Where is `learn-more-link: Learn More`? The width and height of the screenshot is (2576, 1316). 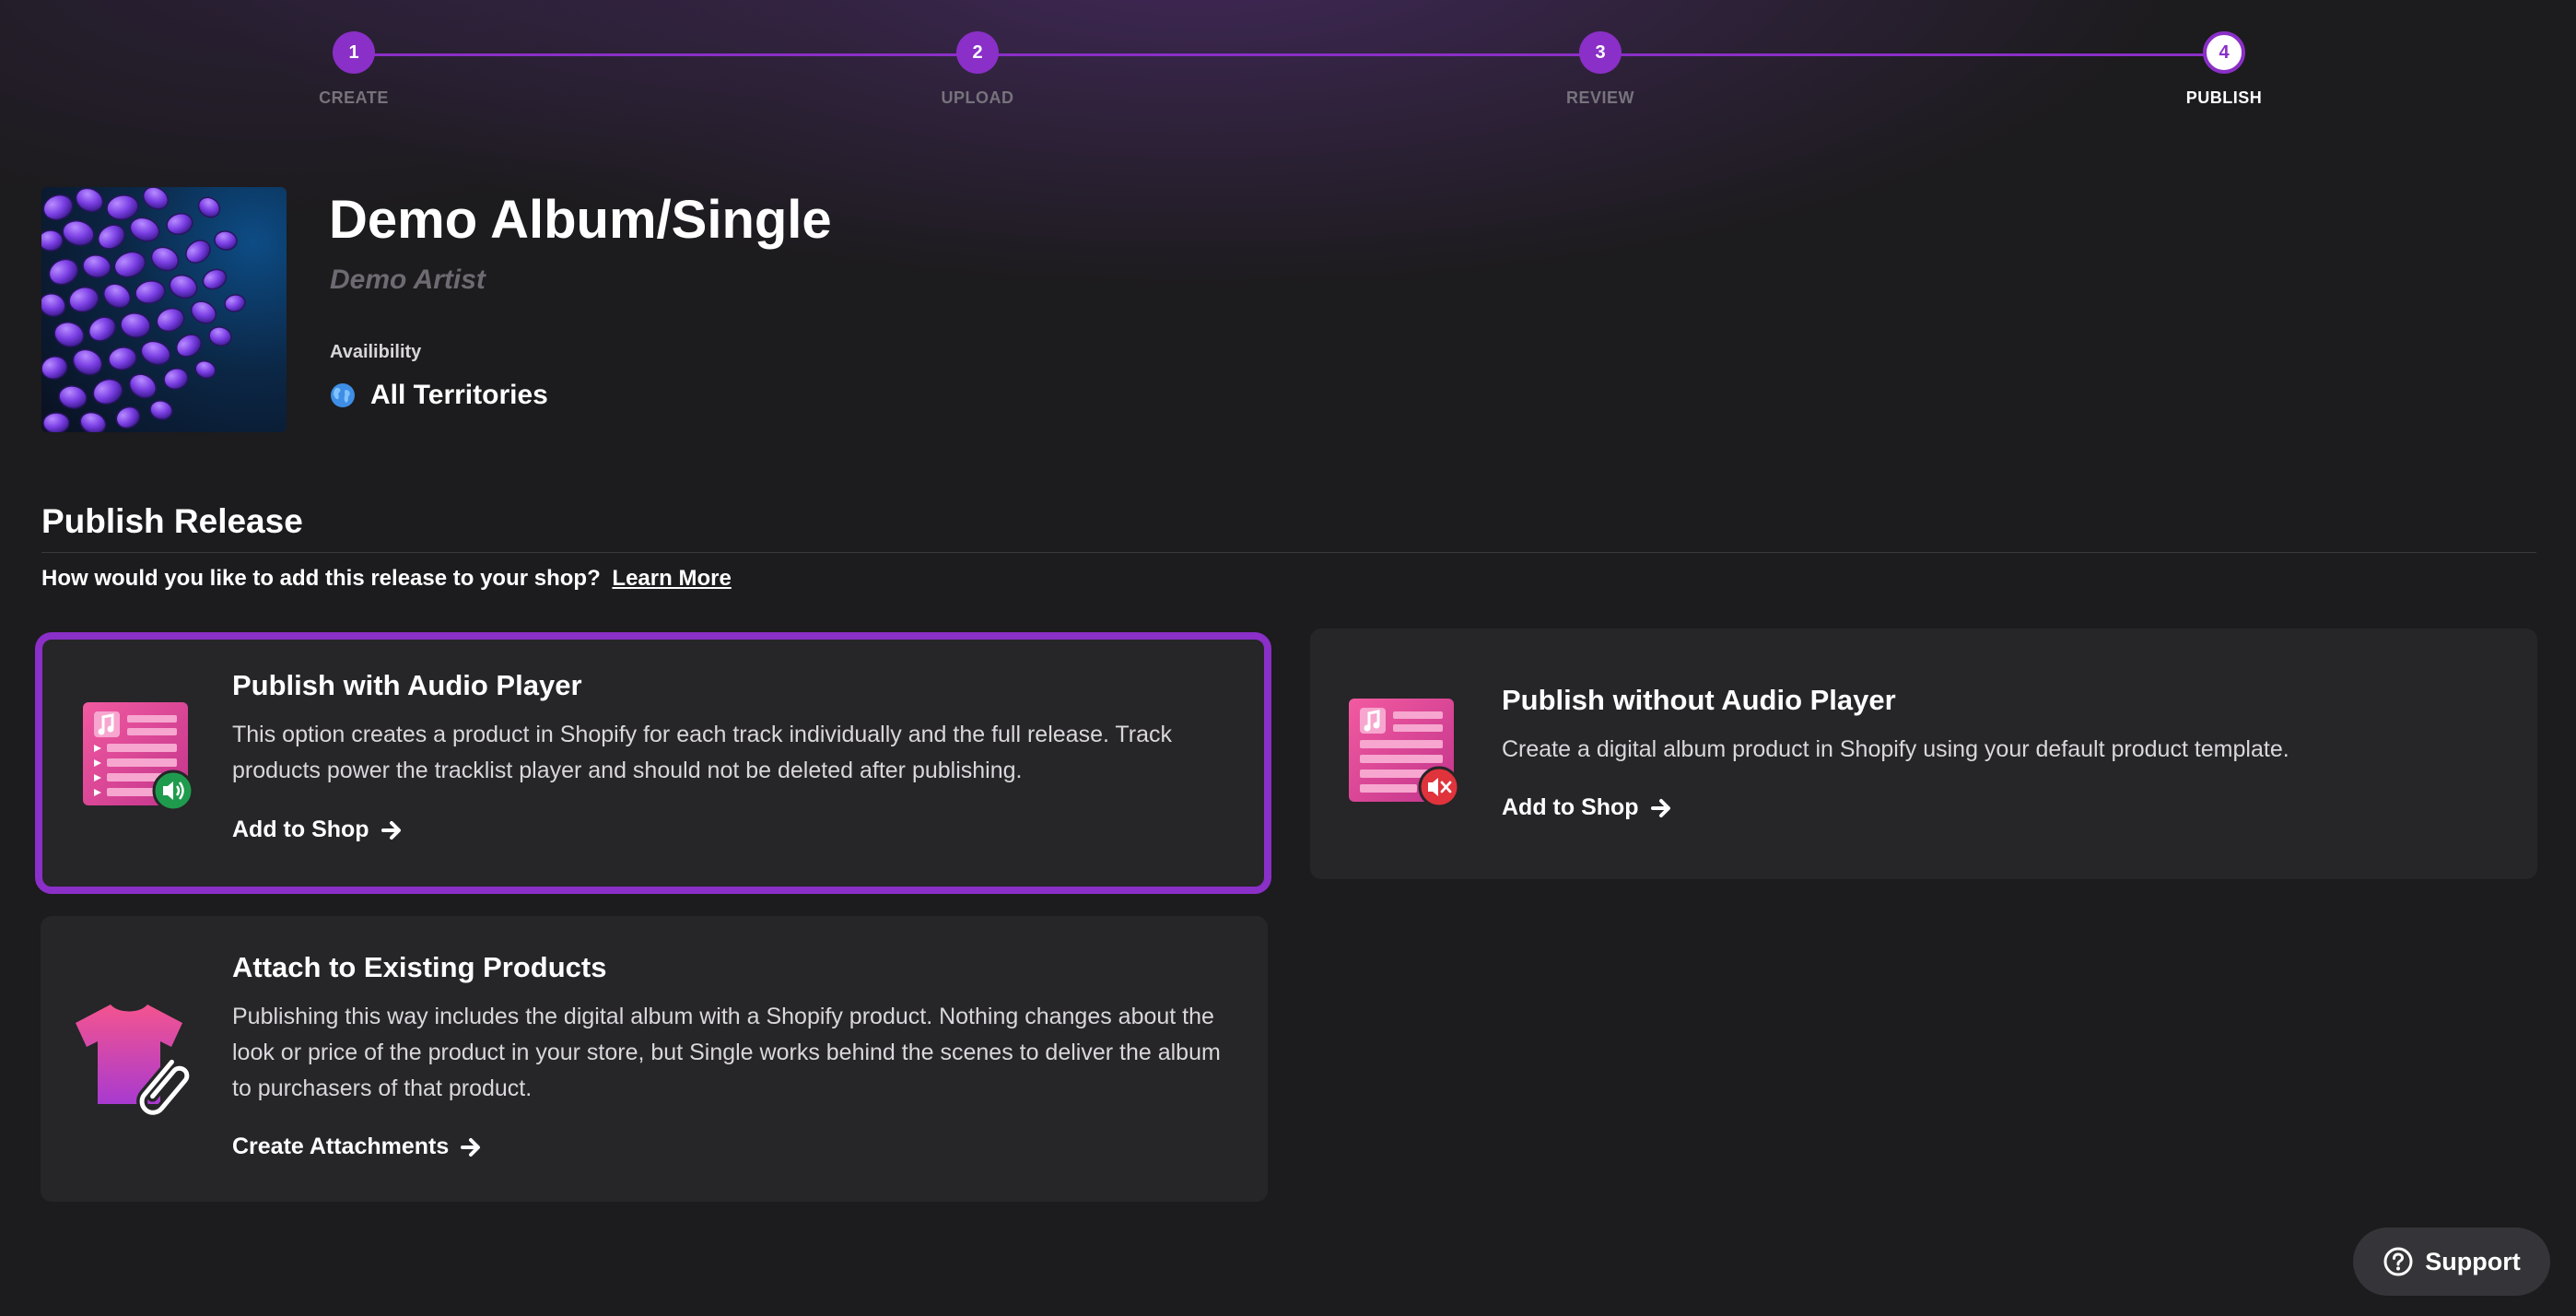 learn-more-link: Learn More is located at coordinates (671, 578).